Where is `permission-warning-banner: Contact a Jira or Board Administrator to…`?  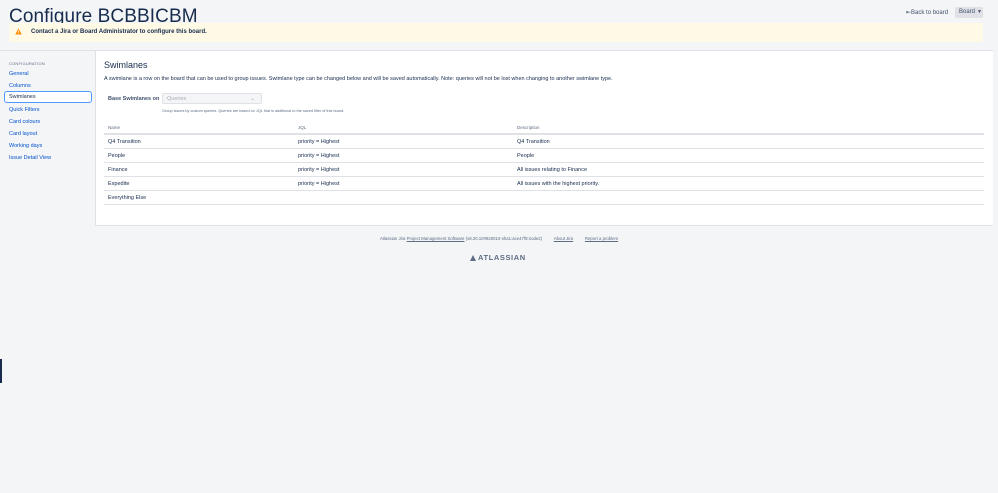
permission-warning-banner: Contact a Jira or Board Administrator to… is located at coordinates (496, 32).